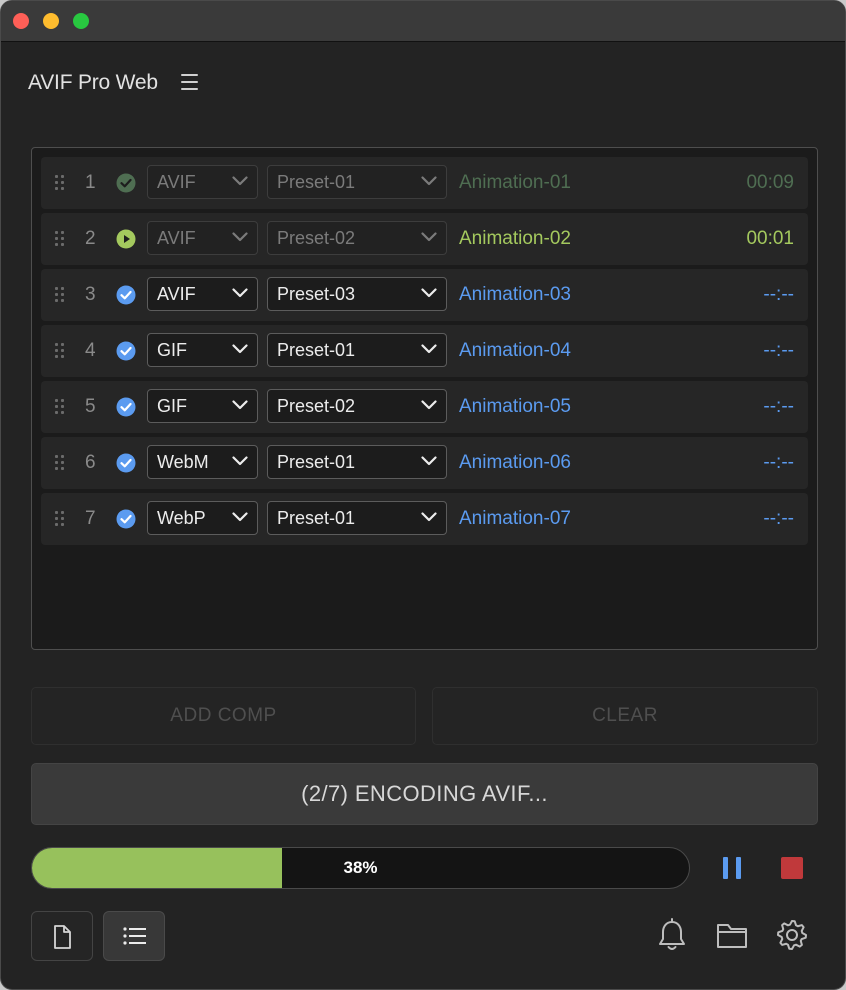  What do you see at coordinates (357, 294) in the screenshot?
I see `preset-dropdown: Preset-03` at bounding box center [357, 294].